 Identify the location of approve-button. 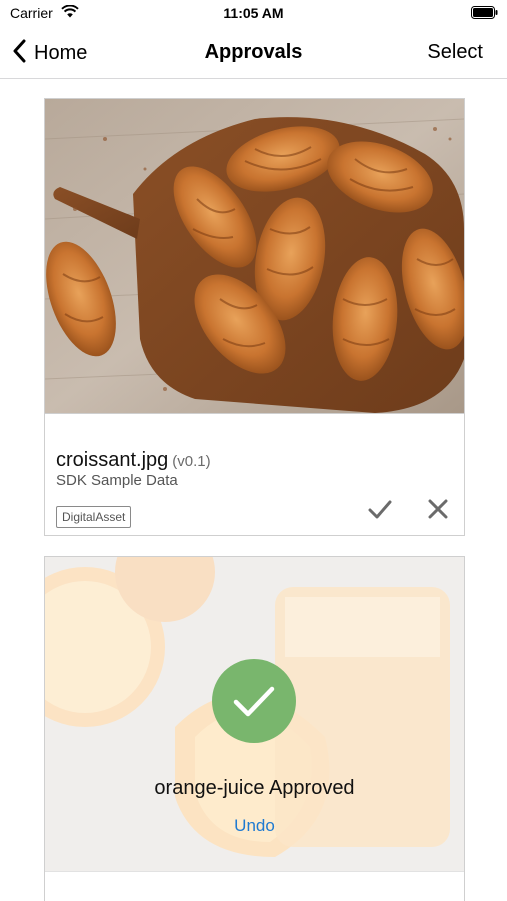
(380, 509).